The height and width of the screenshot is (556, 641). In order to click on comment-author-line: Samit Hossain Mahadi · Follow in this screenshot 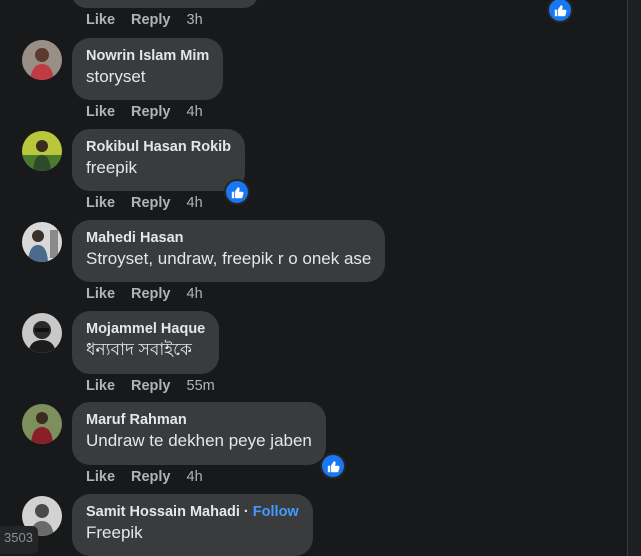, I will do `click(192, 512)`.